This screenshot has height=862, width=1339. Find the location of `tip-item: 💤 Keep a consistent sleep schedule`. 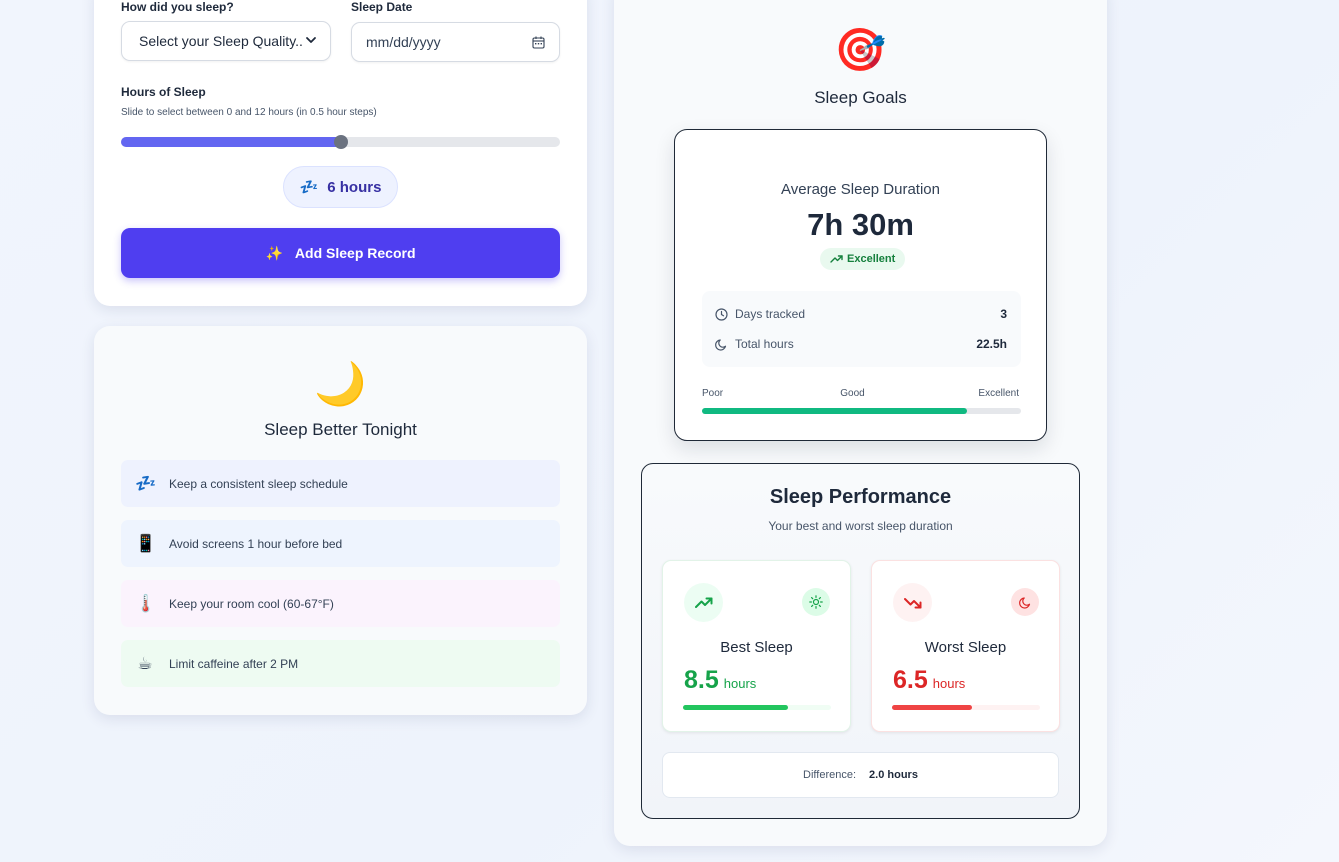

tip-item: 💤 Keep a consistent sleep schedule is located at coordinates (340, 483).